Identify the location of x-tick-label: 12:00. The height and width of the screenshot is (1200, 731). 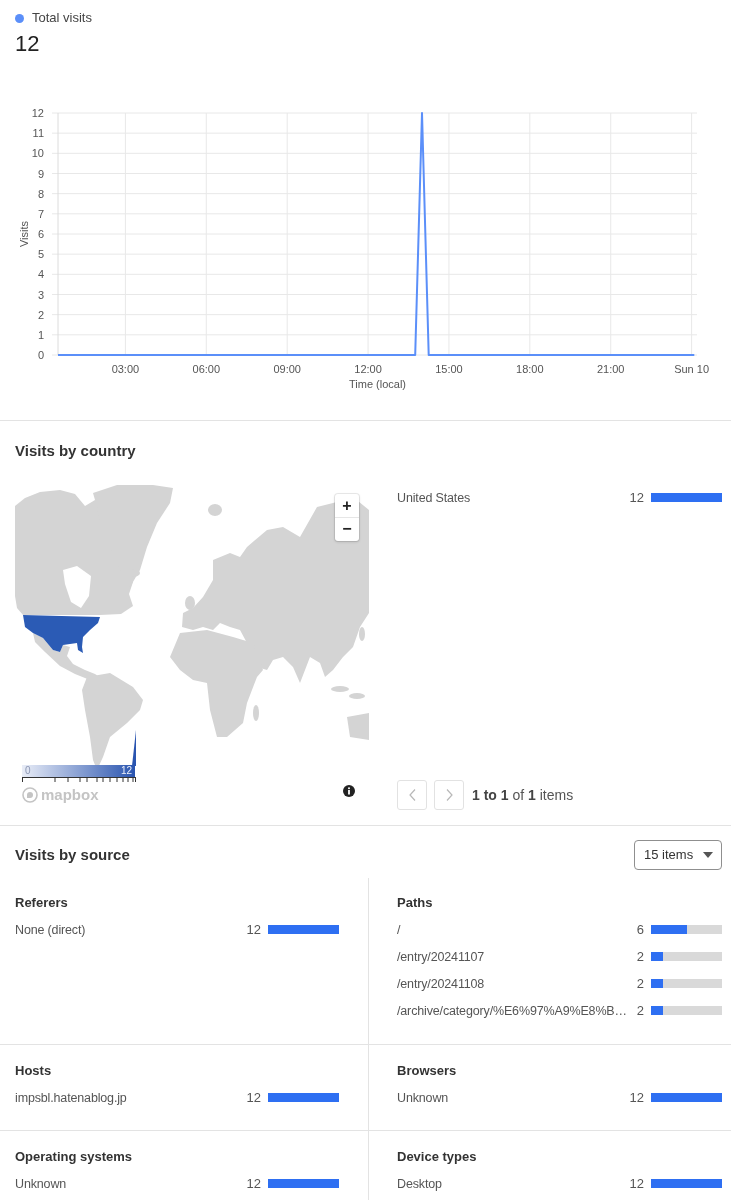
(368, 369).